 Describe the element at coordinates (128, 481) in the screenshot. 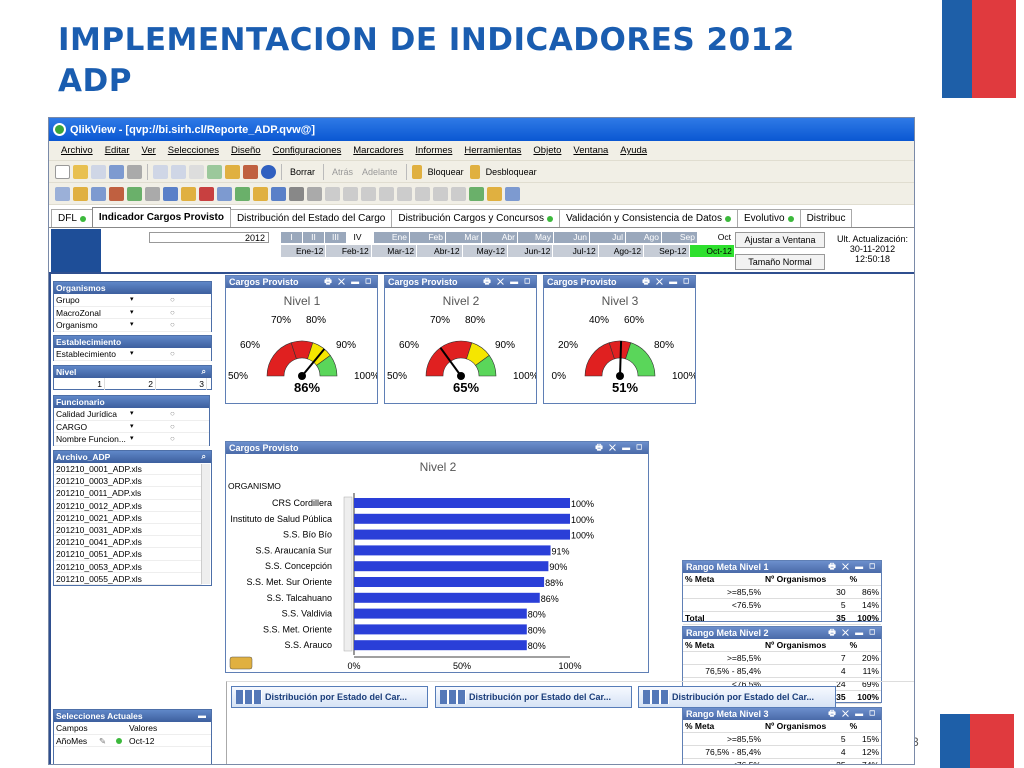

I see `archivo-item: 201210_0003_ADP.xls` at that location.